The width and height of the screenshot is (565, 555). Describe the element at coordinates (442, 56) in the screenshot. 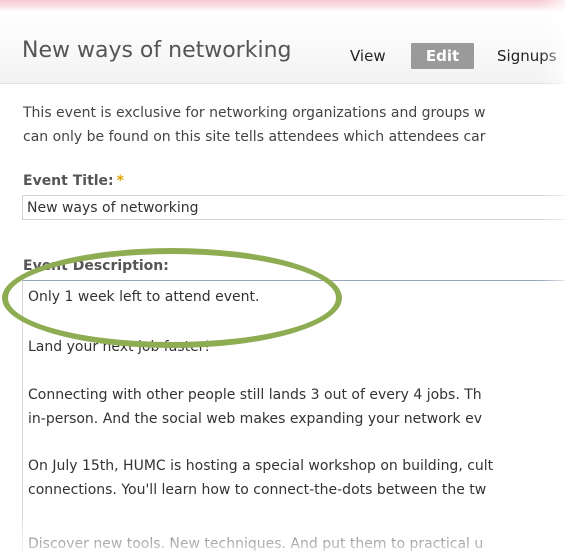

I see `tab-edit: Edit` at that location.